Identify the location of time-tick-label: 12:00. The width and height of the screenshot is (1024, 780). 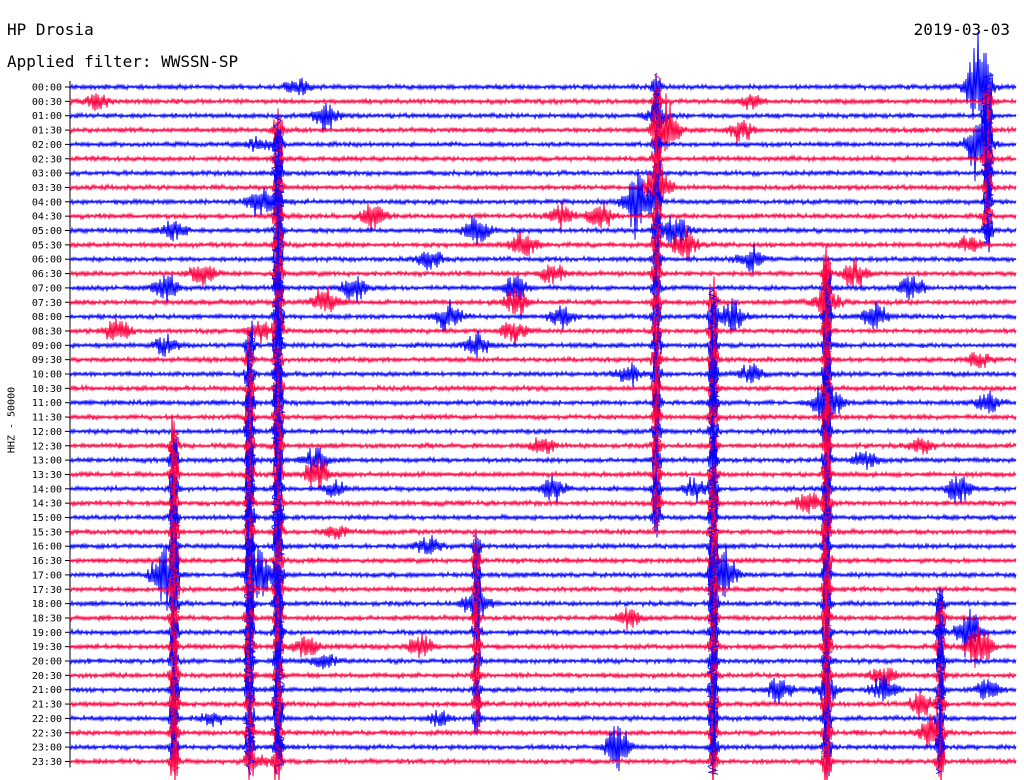
(47, 432).